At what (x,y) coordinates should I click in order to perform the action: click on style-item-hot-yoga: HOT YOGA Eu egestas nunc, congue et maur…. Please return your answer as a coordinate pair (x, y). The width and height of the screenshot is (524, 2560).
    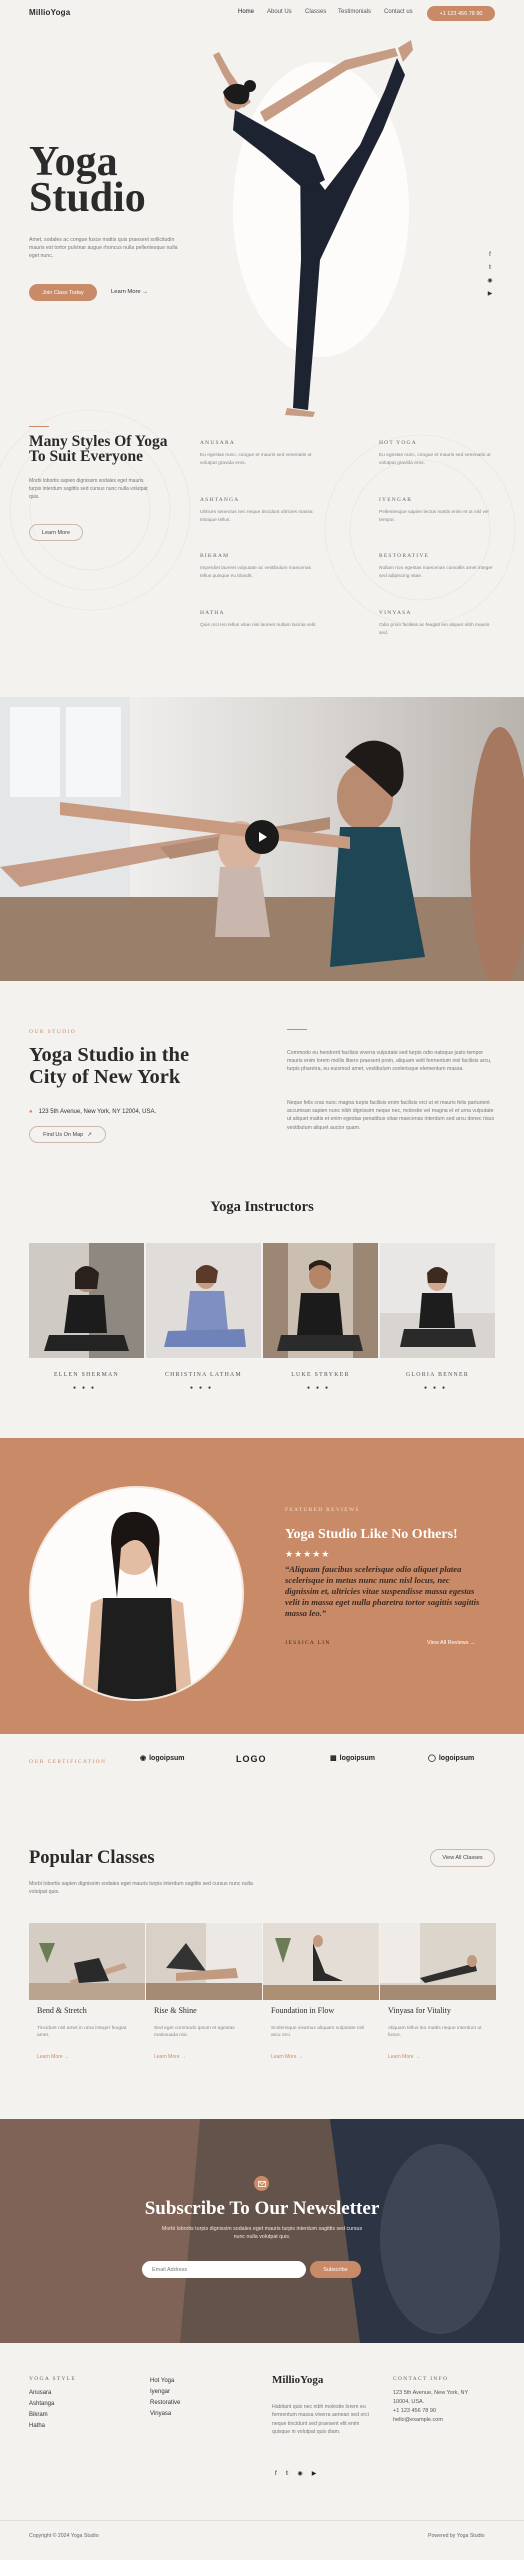
    Looking at the image, I should click on (437, 453).